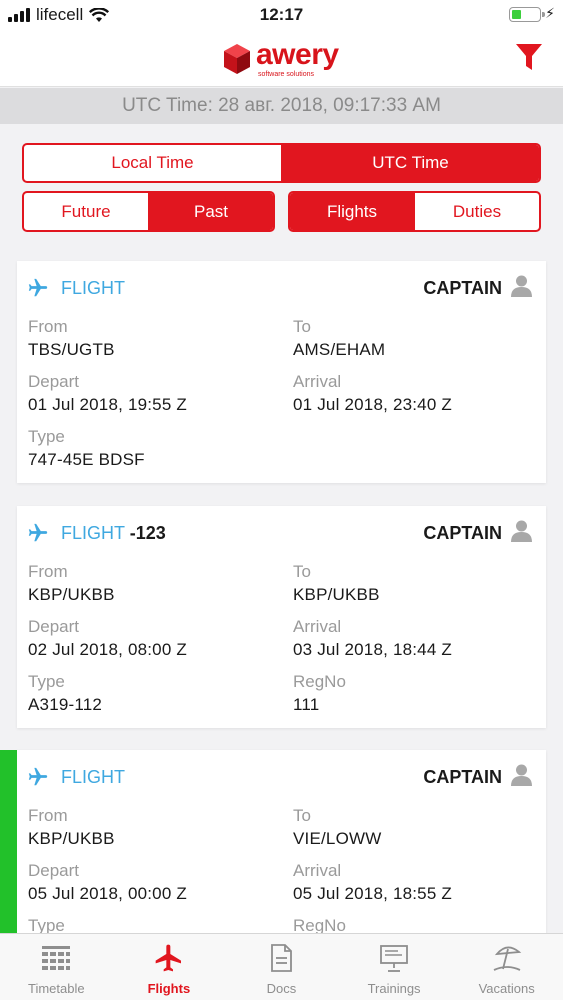 Image resolution: width=563 pixels, height=1000 pixels. What do you see at coordinates (281, 988) in the screenshot?
I see `tab-label: Docs` at bounding box center [281, 988].